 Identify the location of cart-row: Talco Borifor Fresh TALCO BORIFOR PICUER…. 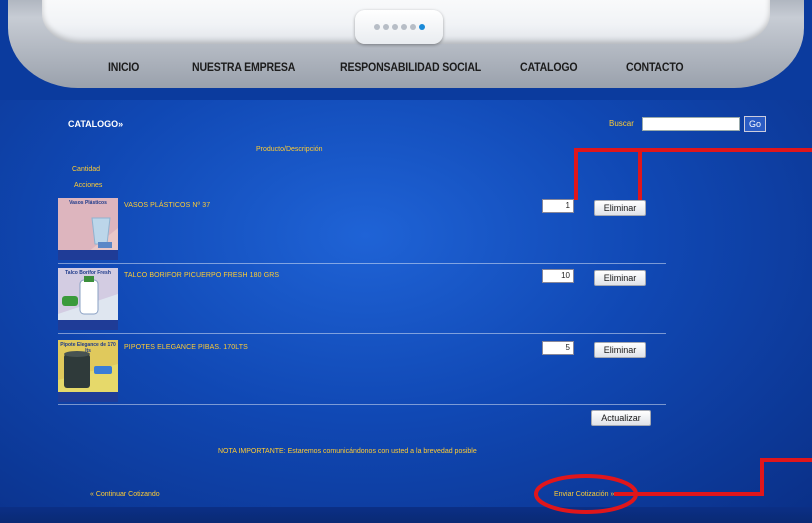
(362, 299).